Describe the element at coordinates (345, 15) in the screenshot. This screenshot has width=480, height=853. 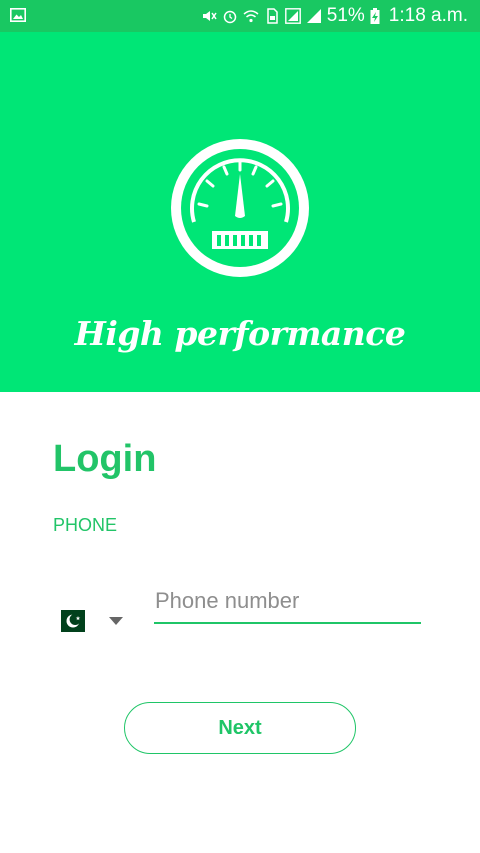
I see `battery-percent: 51%` at that location.